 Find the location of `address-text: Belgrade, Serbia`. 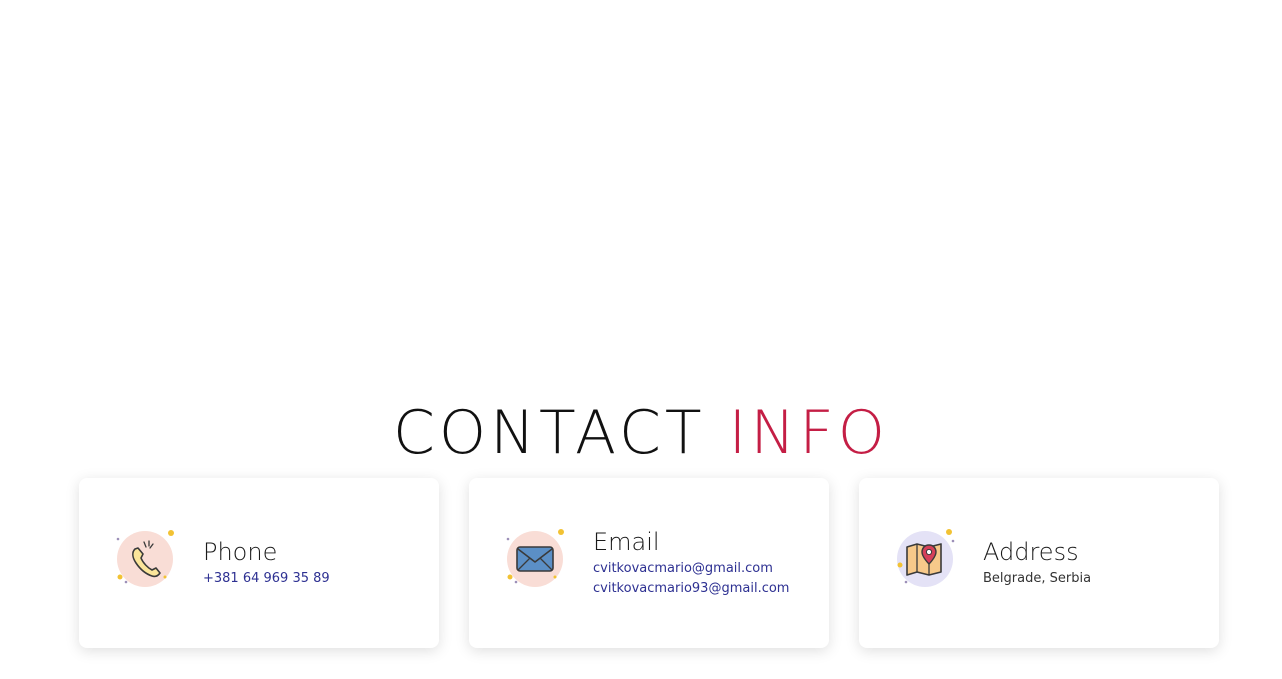

address-text: Belgrade, Serbia is located at coordinates (1037, 578).